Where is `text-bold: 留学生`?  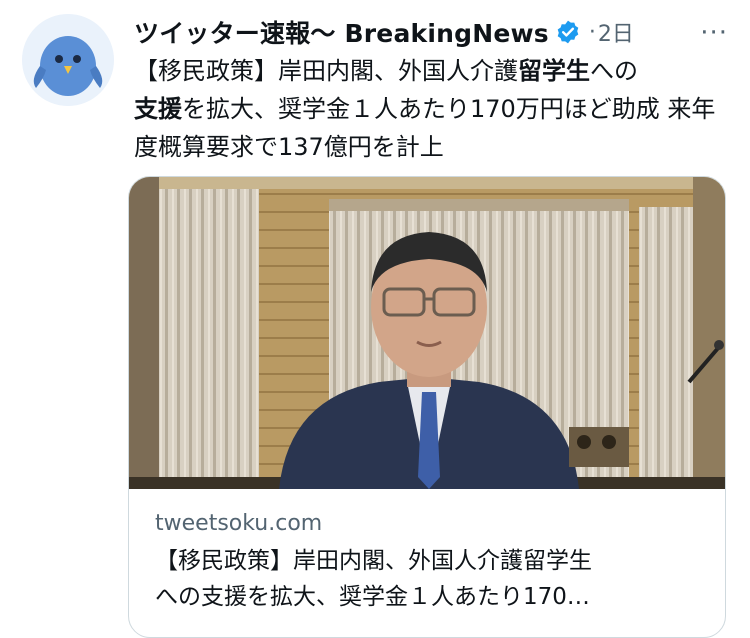 text-bold: 留学生 is located at coordinates (554, 71).